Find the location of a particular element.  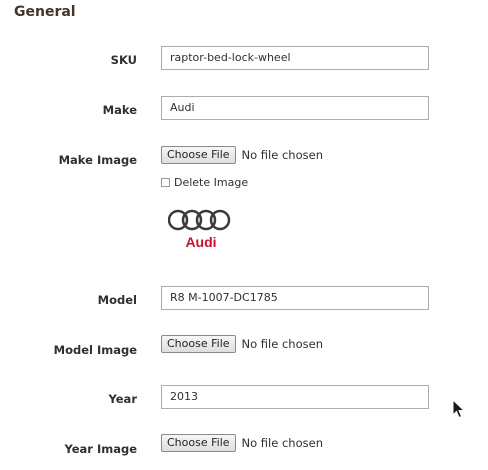

audi-rings-icon: Audi is located at coordinates (199, 229).